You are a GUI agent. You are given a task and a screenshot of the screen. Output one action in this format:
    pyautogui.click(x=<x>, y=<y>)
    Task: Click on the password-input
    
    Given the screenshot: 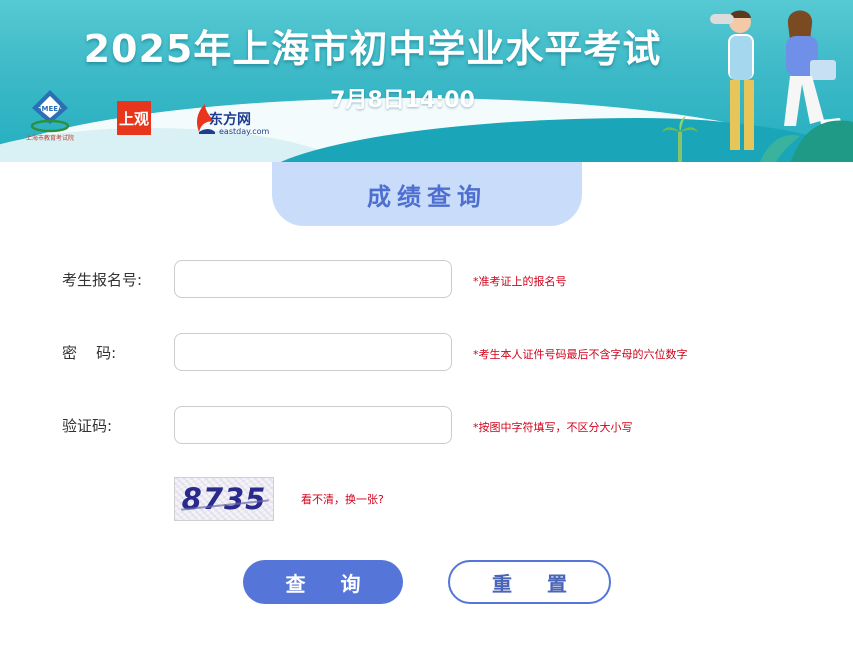 What is the action you would take?
    pyautogui.click(x=313, y=352)
    